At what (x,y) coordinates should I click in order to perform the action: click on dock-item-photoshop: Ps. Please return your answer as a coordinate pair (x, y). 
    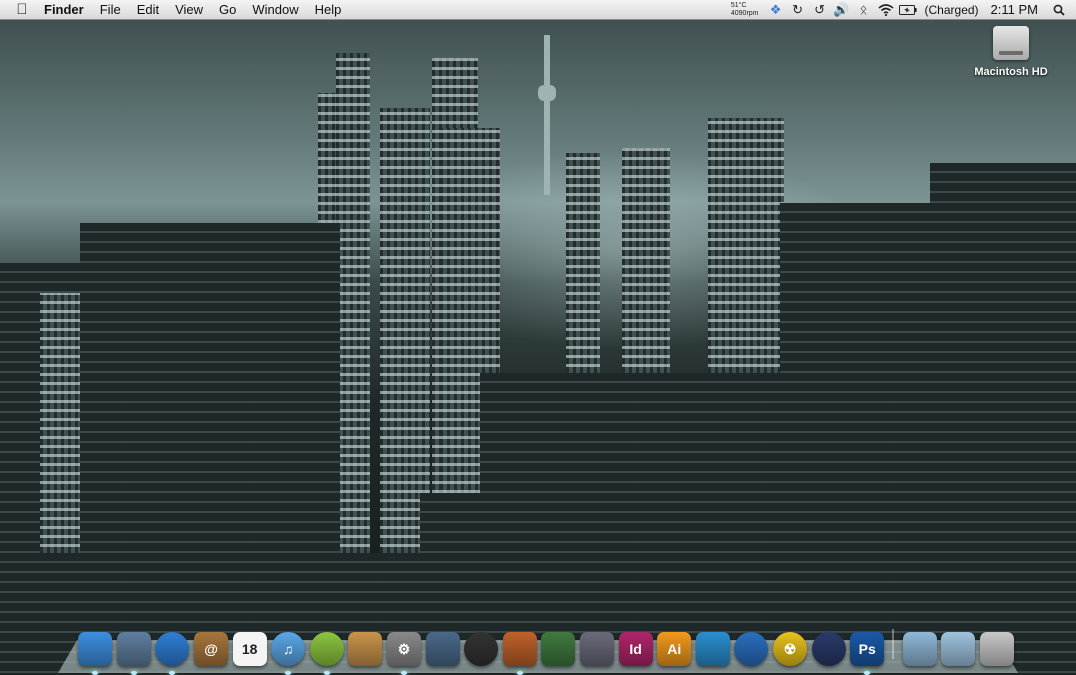
    Looking at the image, I should click on (867, 653).